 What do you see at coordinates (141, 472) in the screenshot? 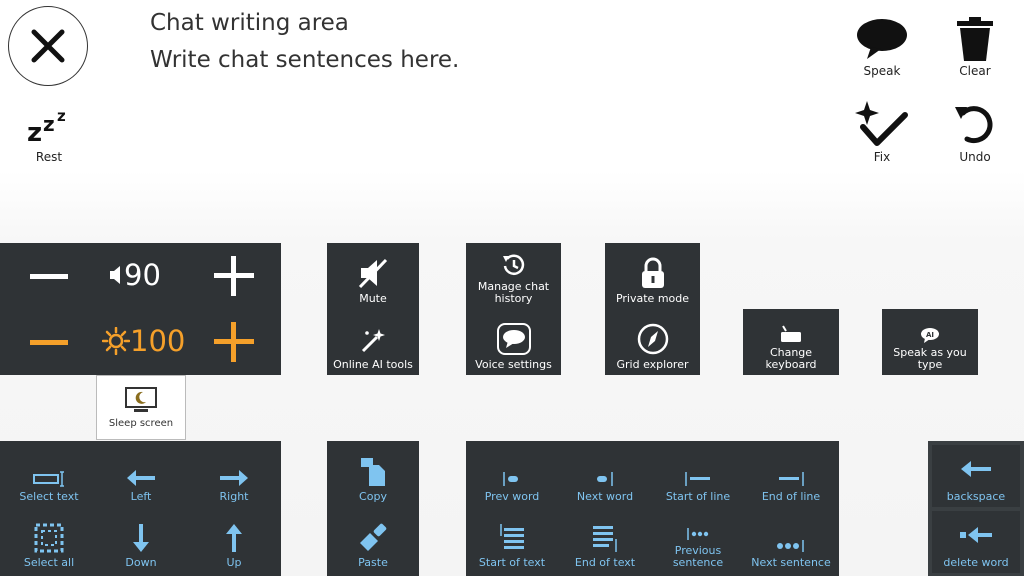
I see `left-button: Left` at bounding box center [141, 472].